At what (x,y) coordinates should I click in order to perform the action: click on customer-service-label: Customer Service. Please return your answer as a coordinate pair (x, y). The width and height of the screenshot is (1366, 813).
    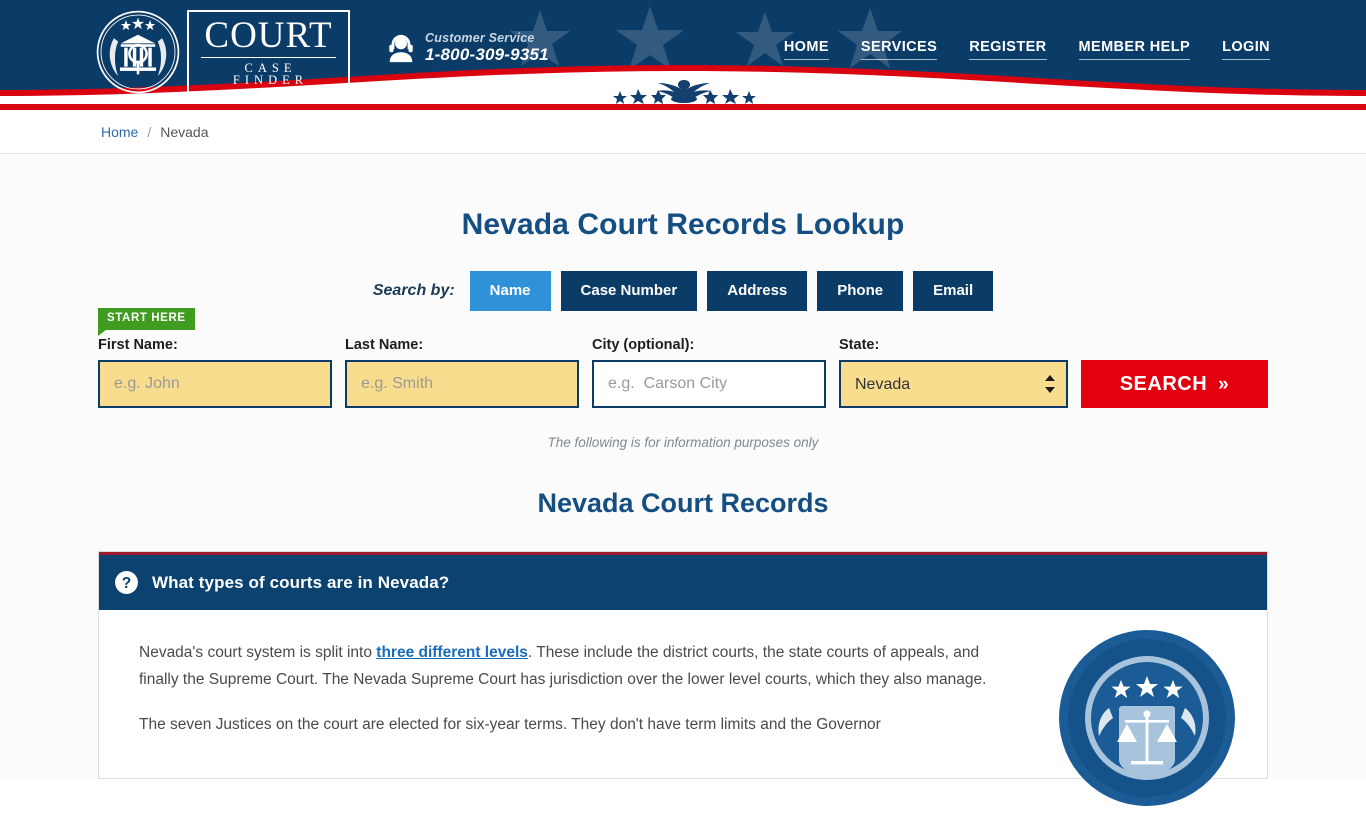
    Looking at the image, I should click on (480, 38).